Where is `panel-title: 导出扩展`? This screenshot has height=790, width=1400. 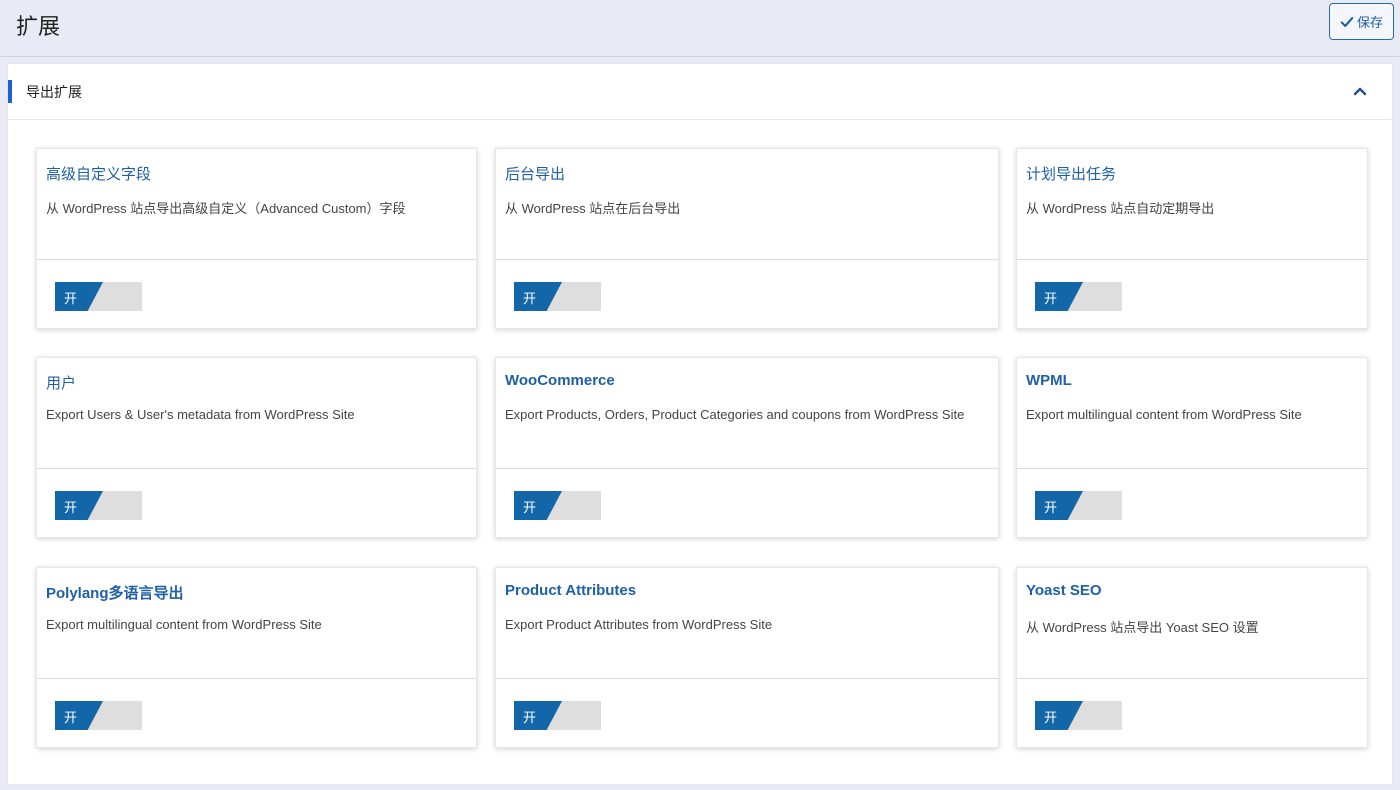
panel-title: 导出扩展 is located at coordinates (54, 92).